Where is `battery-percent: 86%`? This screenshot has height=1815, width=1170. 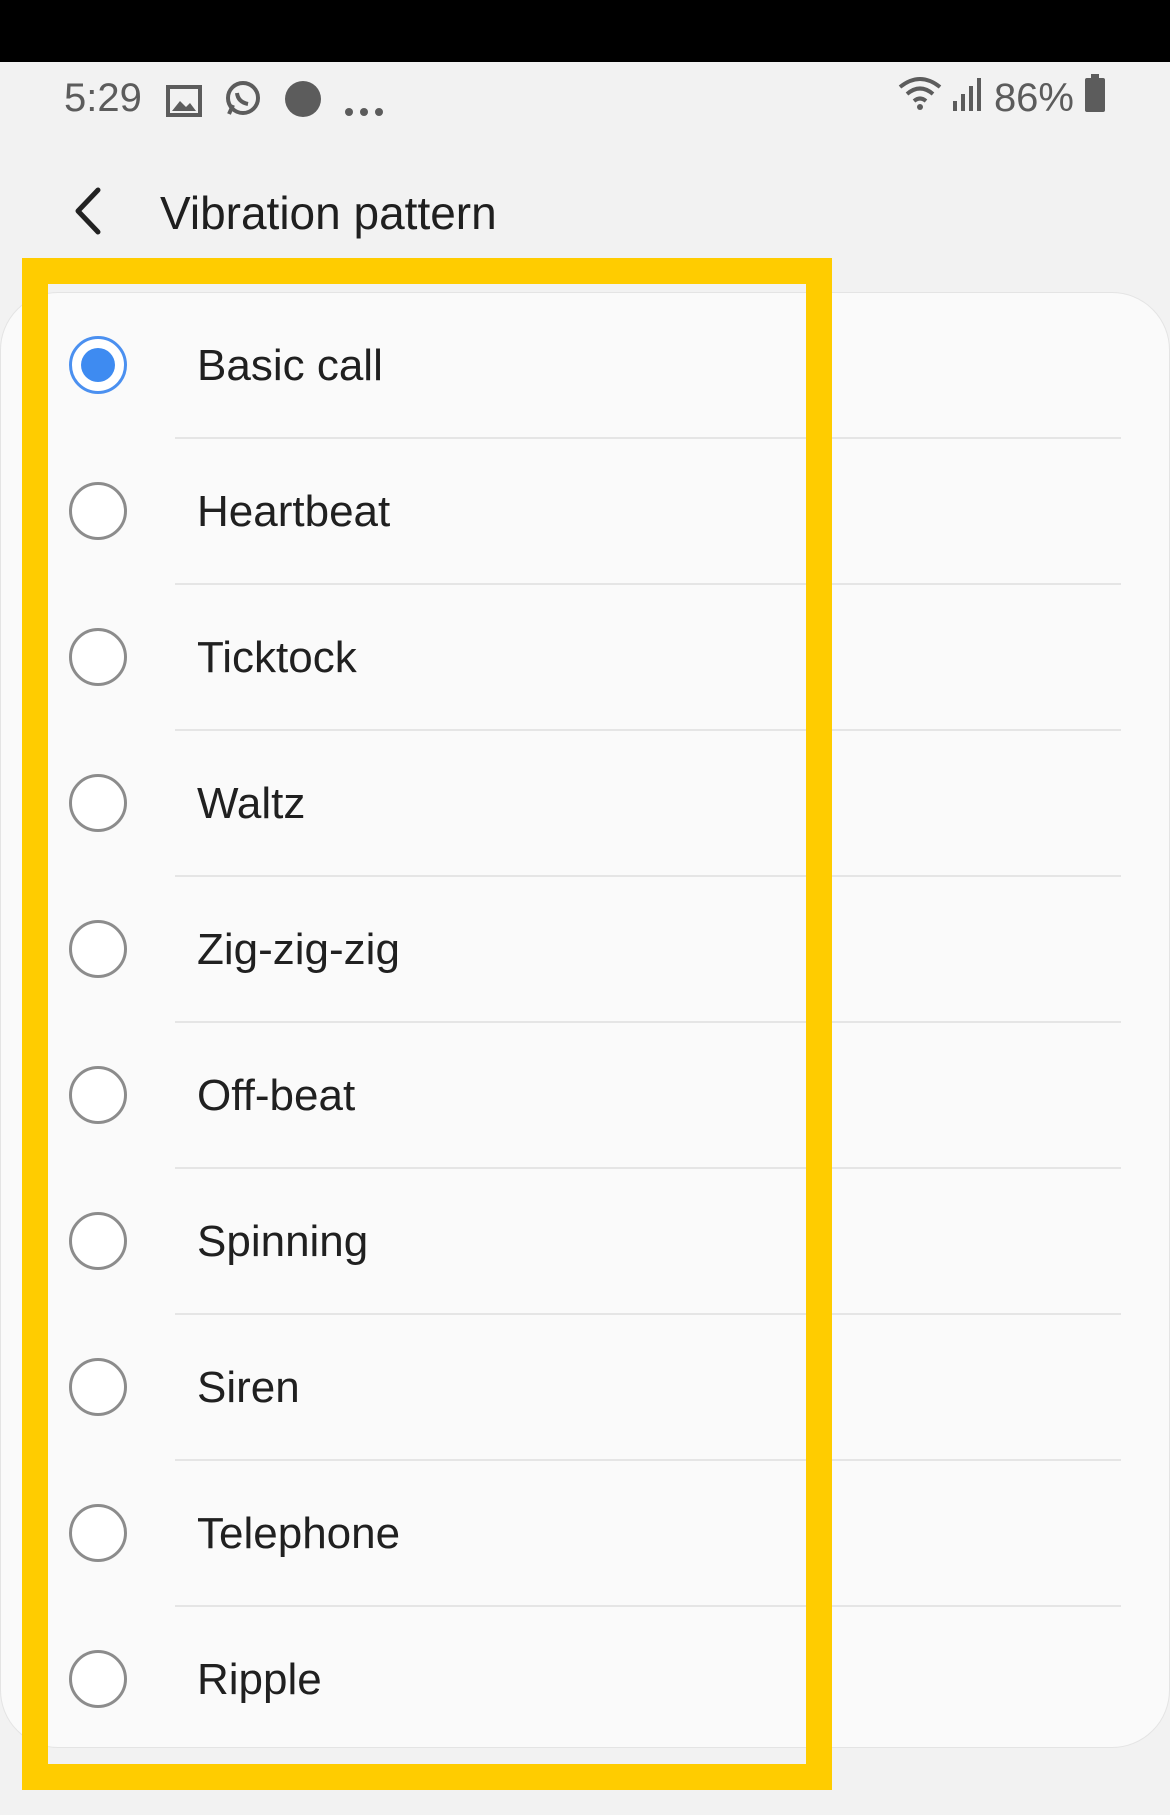
battery-percent: 86% is located at coordinates (1033, 97).